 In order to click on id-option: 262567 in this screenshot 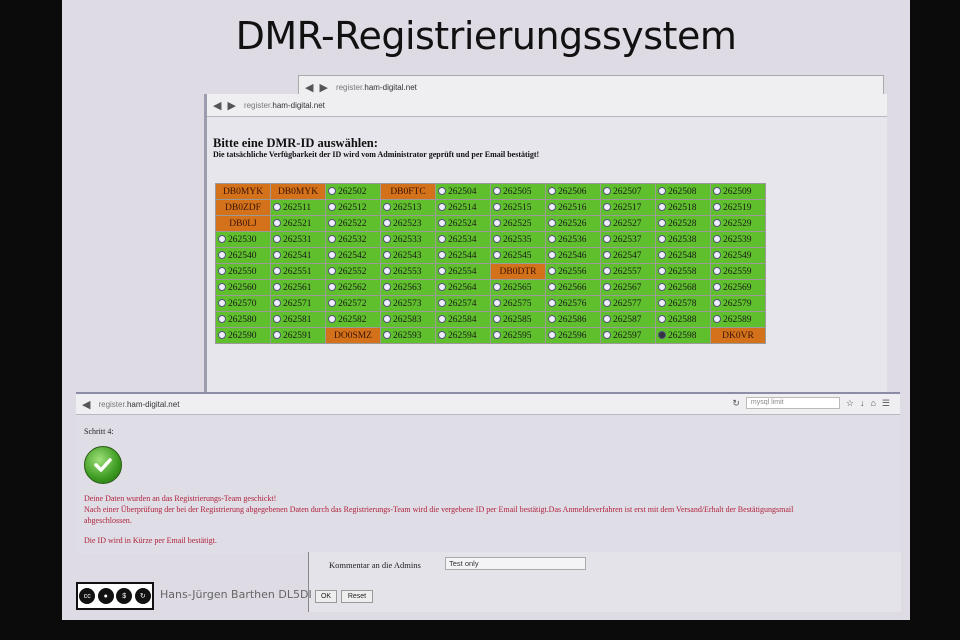, I will do `click(628, 287)`.